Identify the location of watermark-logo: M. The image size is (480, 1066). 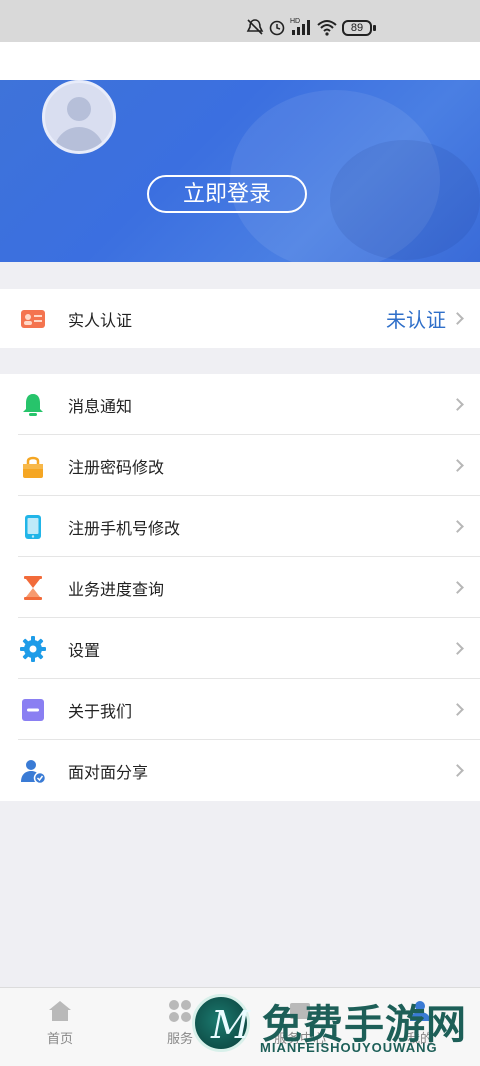
(221, 1023).